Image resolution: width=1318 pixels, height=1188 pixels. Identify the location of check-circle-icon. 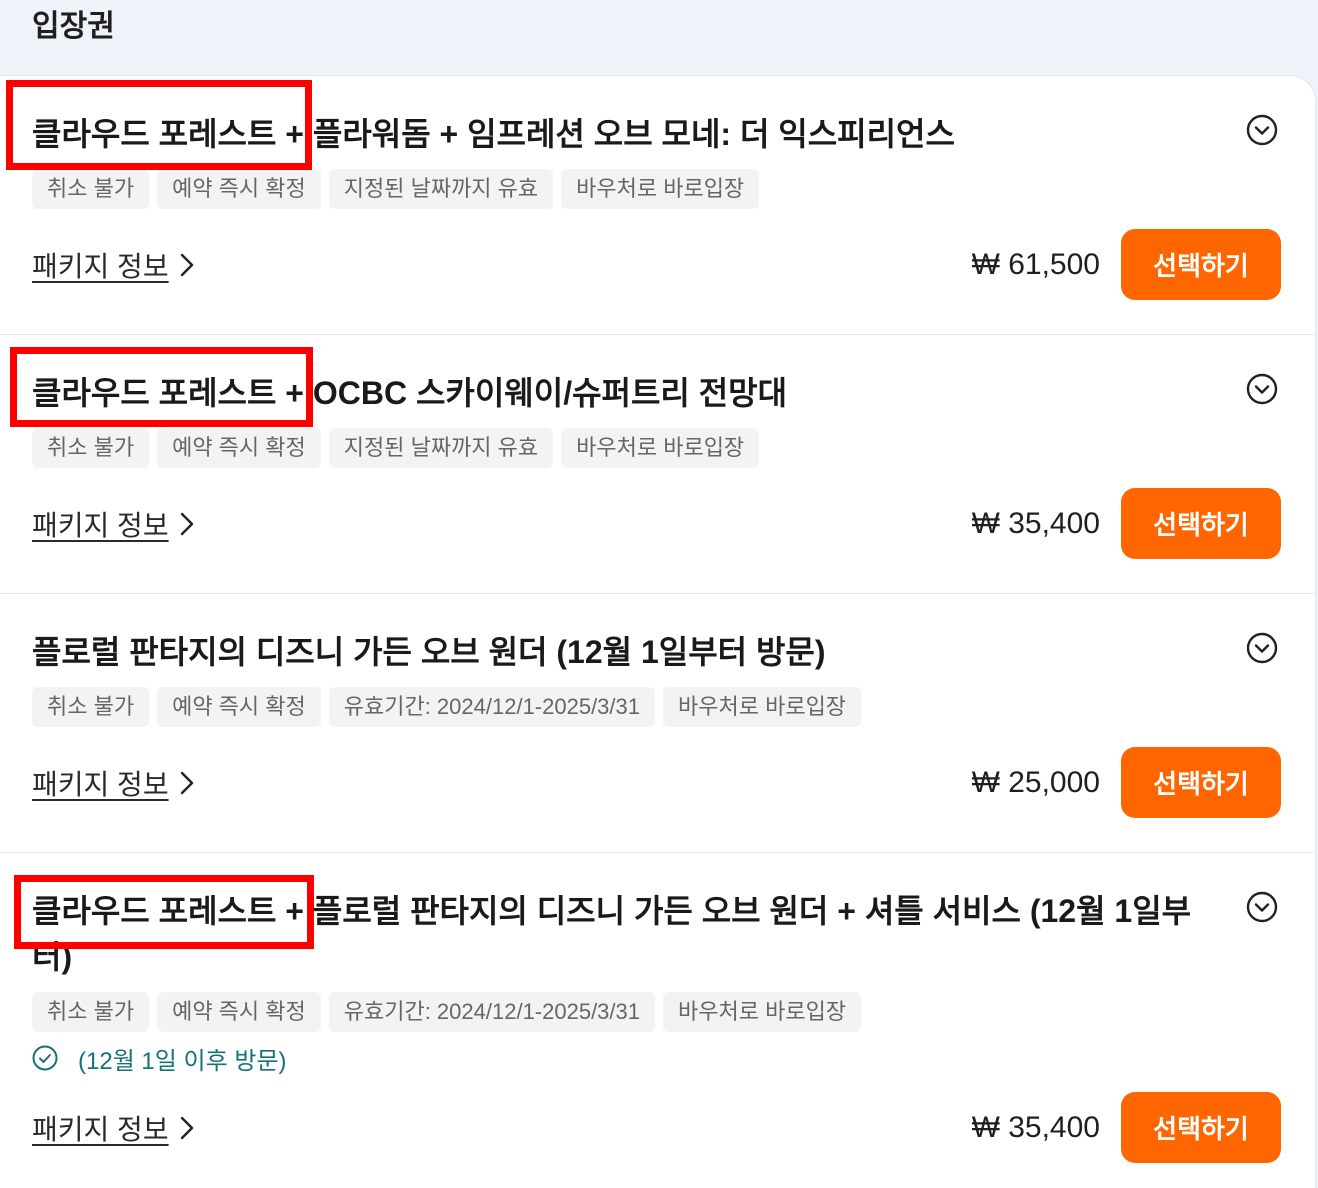
(45, 1058).